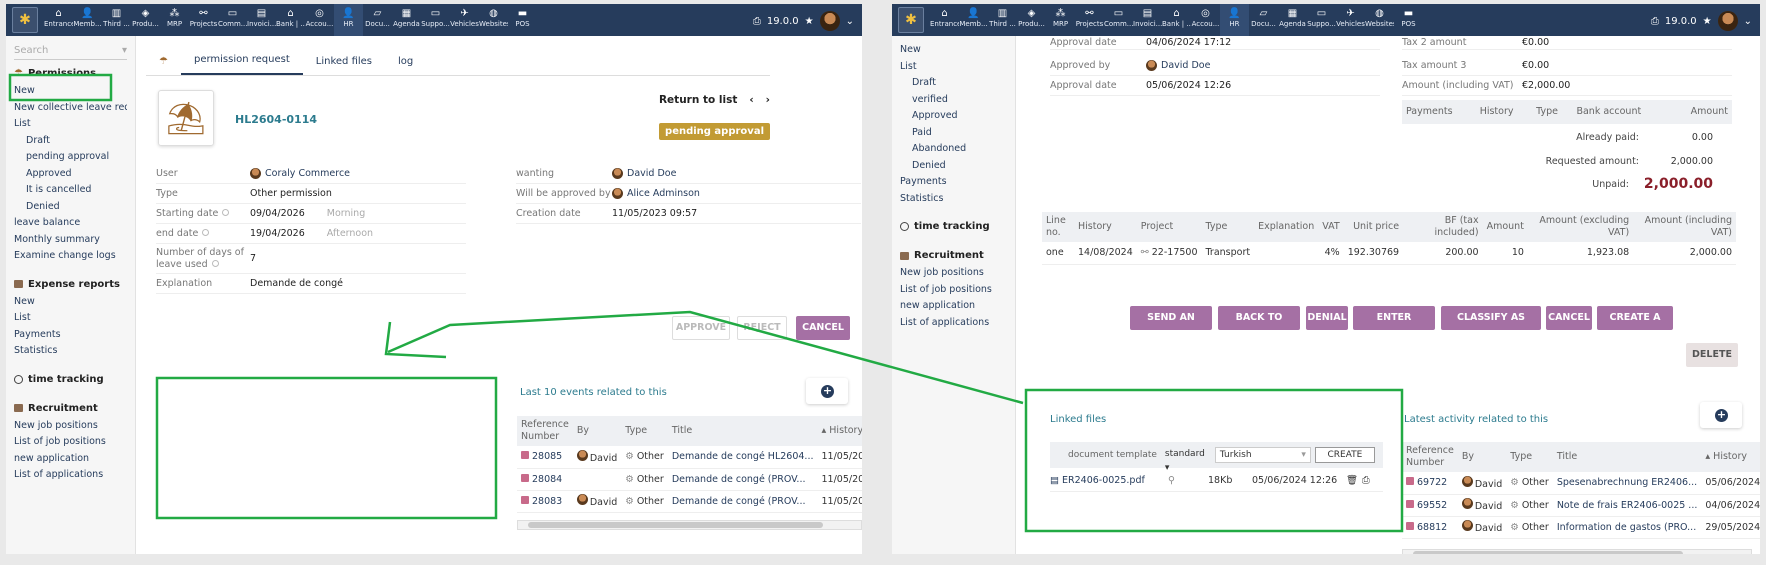 The image size is (1766, 565). I want to click on sidebar-item: New, so click(70, 91).